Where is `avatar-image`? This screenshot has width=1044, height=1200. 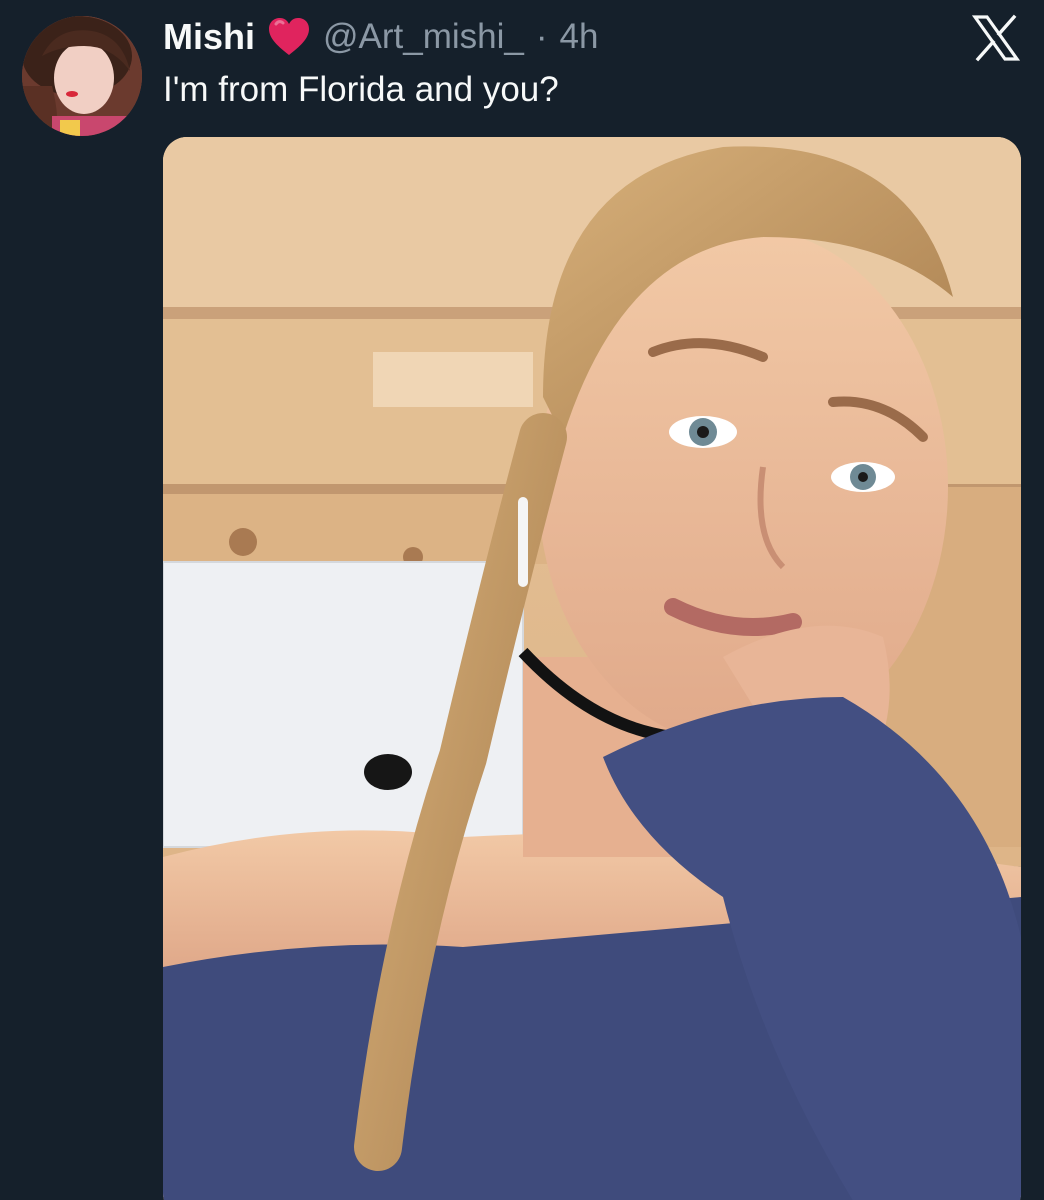
avatar-image is located at coordinates (82, 76).